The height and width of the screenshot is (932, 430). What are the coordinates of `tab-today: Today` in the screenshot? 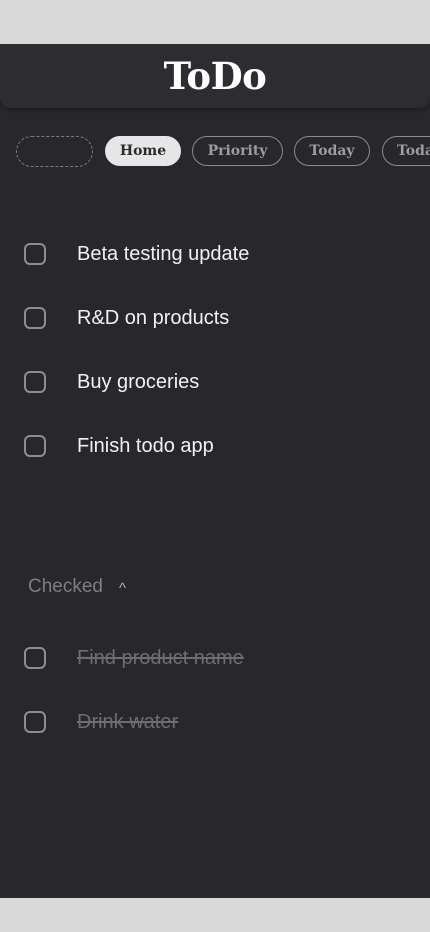 It's located at (332, 151).